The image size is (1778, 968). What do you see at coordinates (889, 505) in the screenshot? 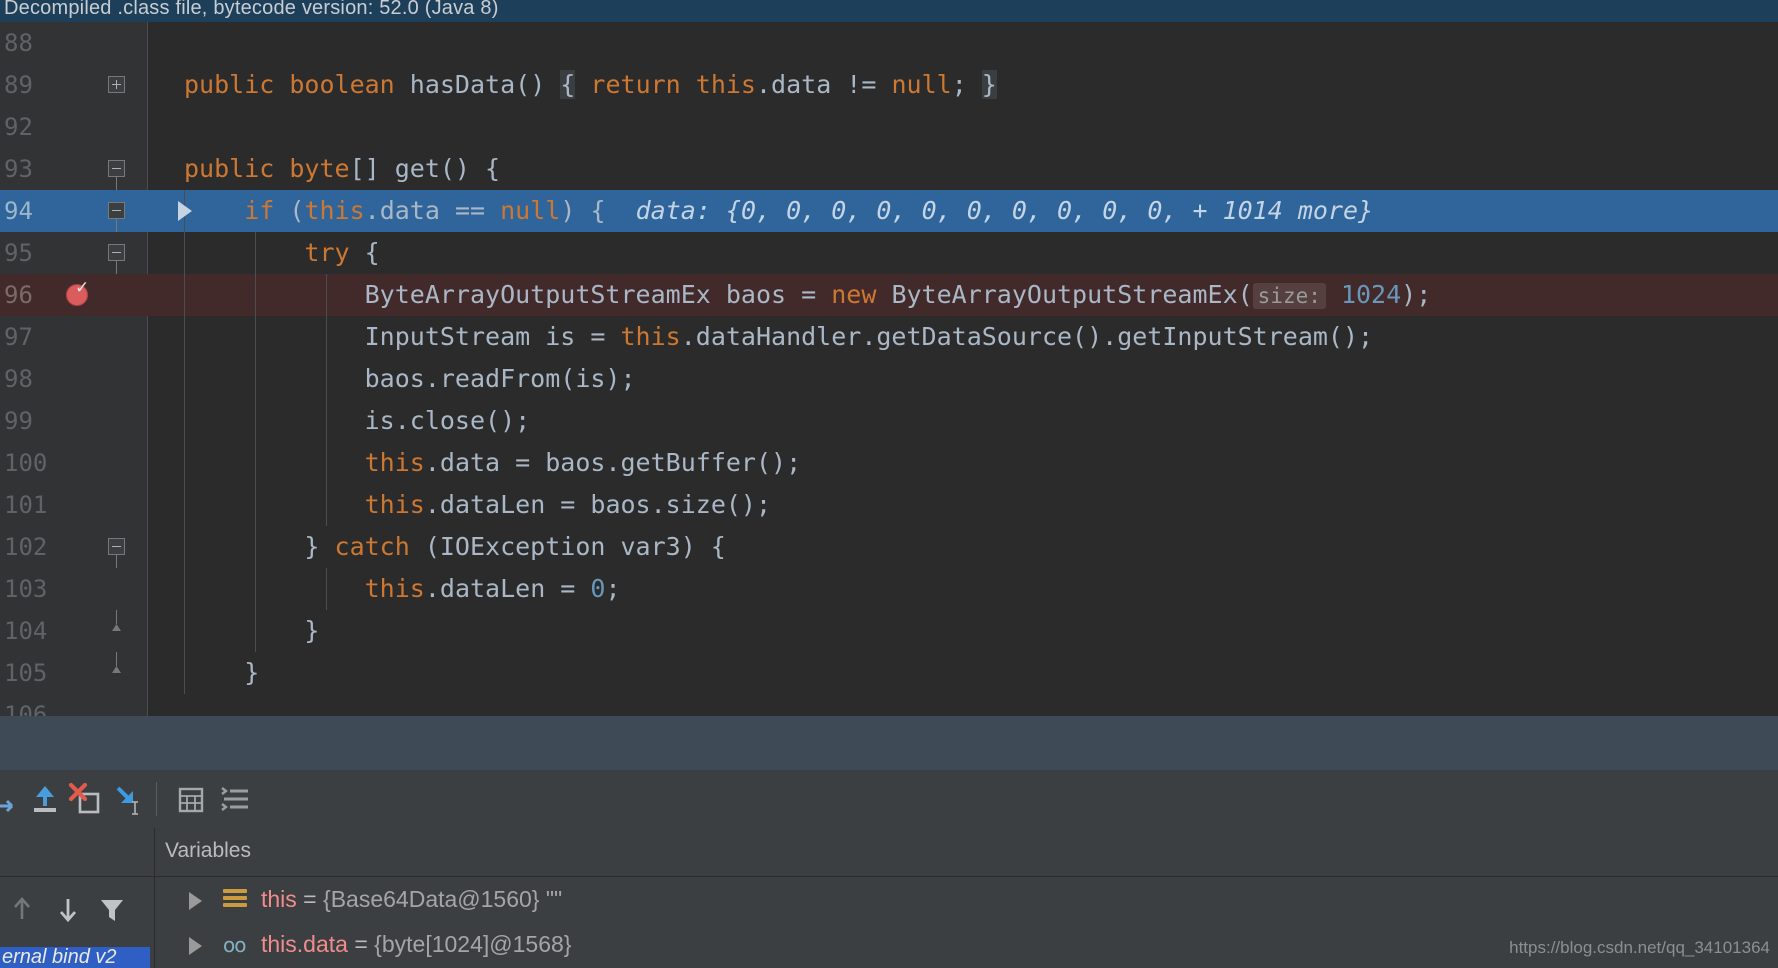
I see `code-line: 101 this.dataLen = baos.size();` at bounding box center [889, 505].